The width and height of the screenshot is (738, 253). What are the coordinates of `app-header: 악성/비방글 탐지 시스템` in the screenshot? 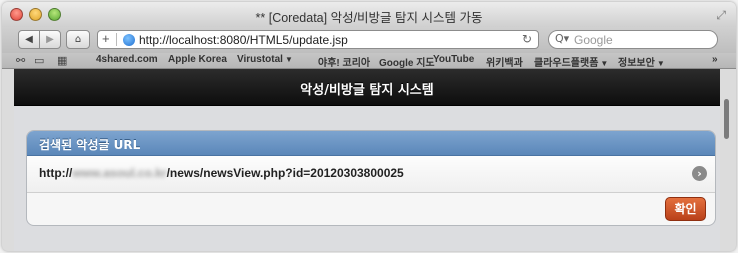 It's located at (367, 87).